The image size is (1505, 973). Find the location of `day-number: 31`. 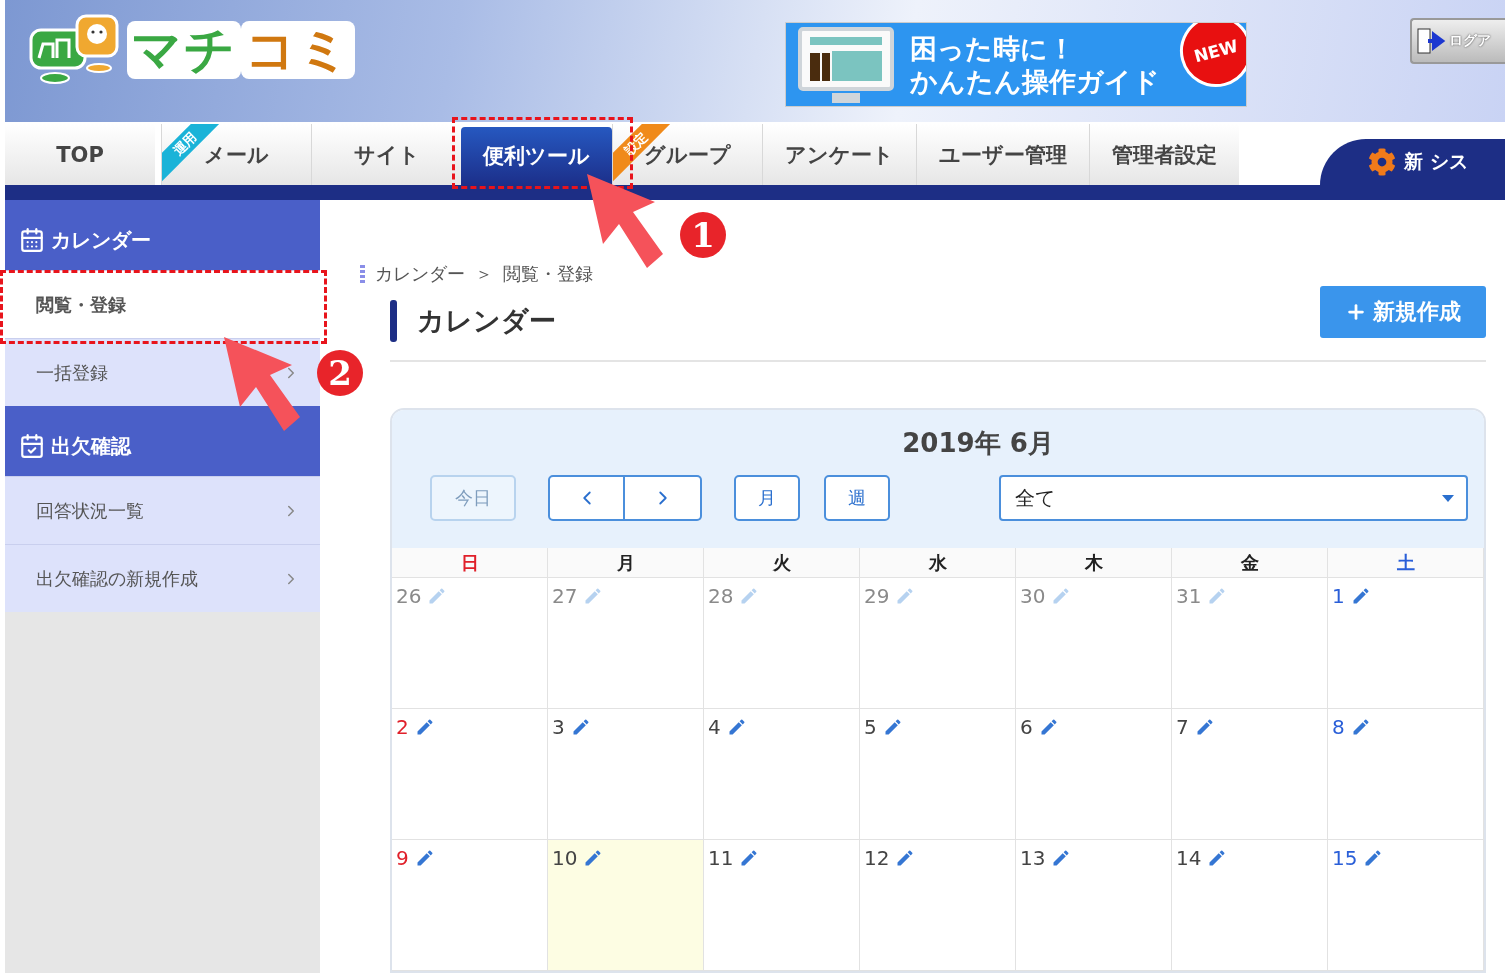

day-number: 31 is located at coordinates (1189, 596).